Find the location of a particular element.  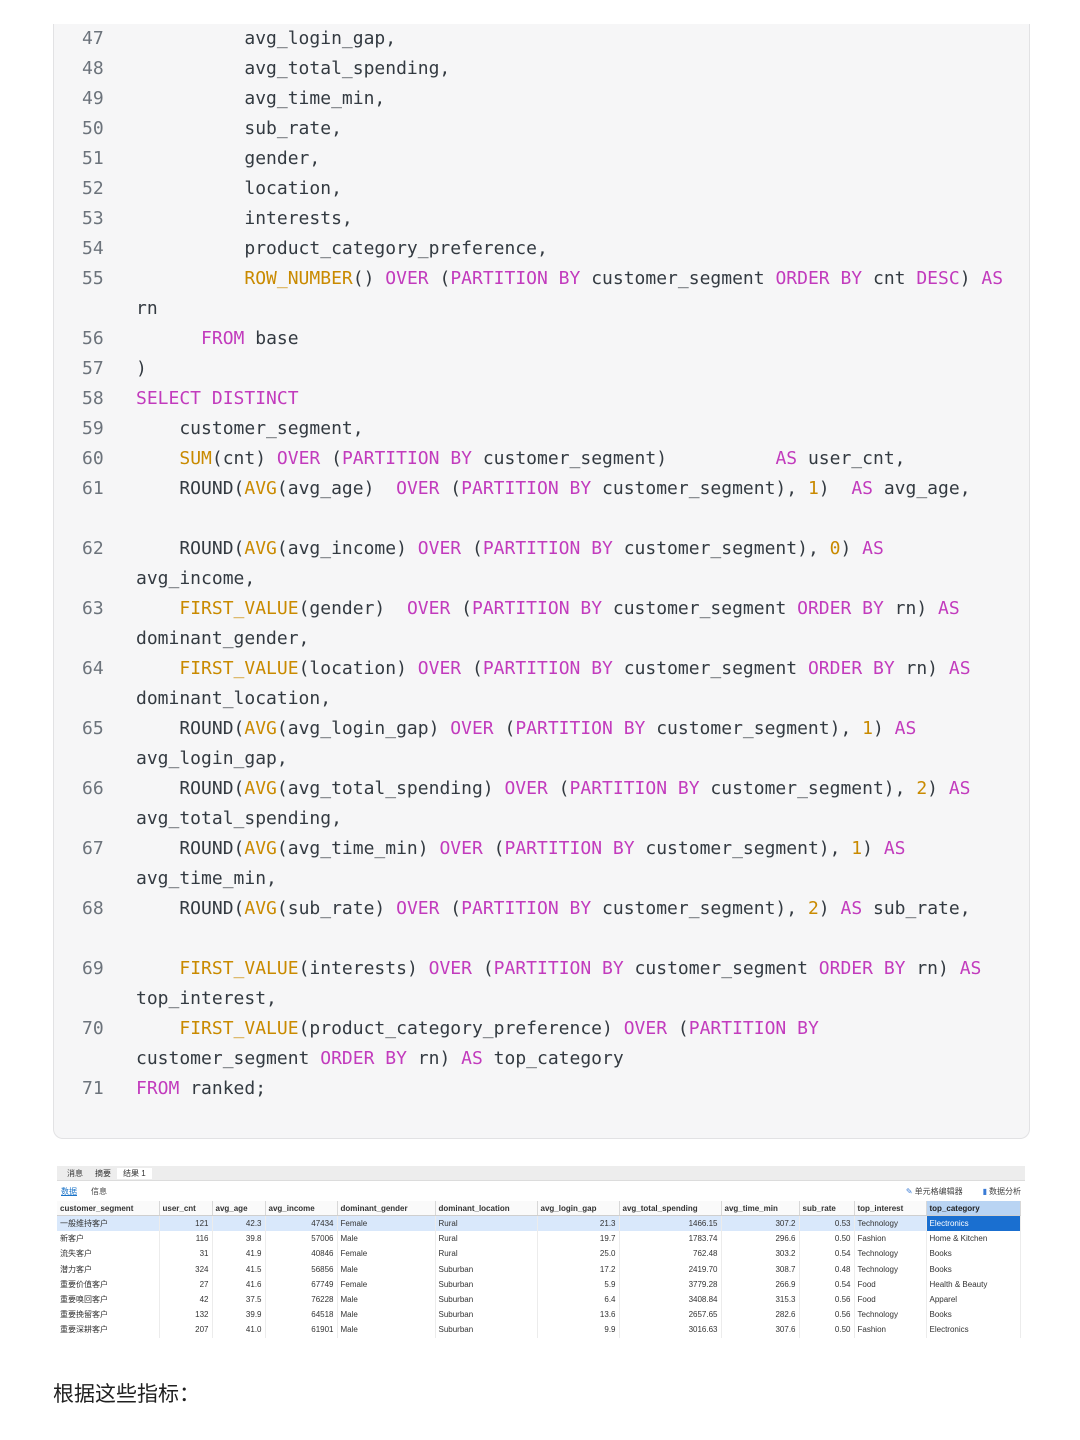

table-cell: 潜力客户 is located at coordinates (108, 1269).